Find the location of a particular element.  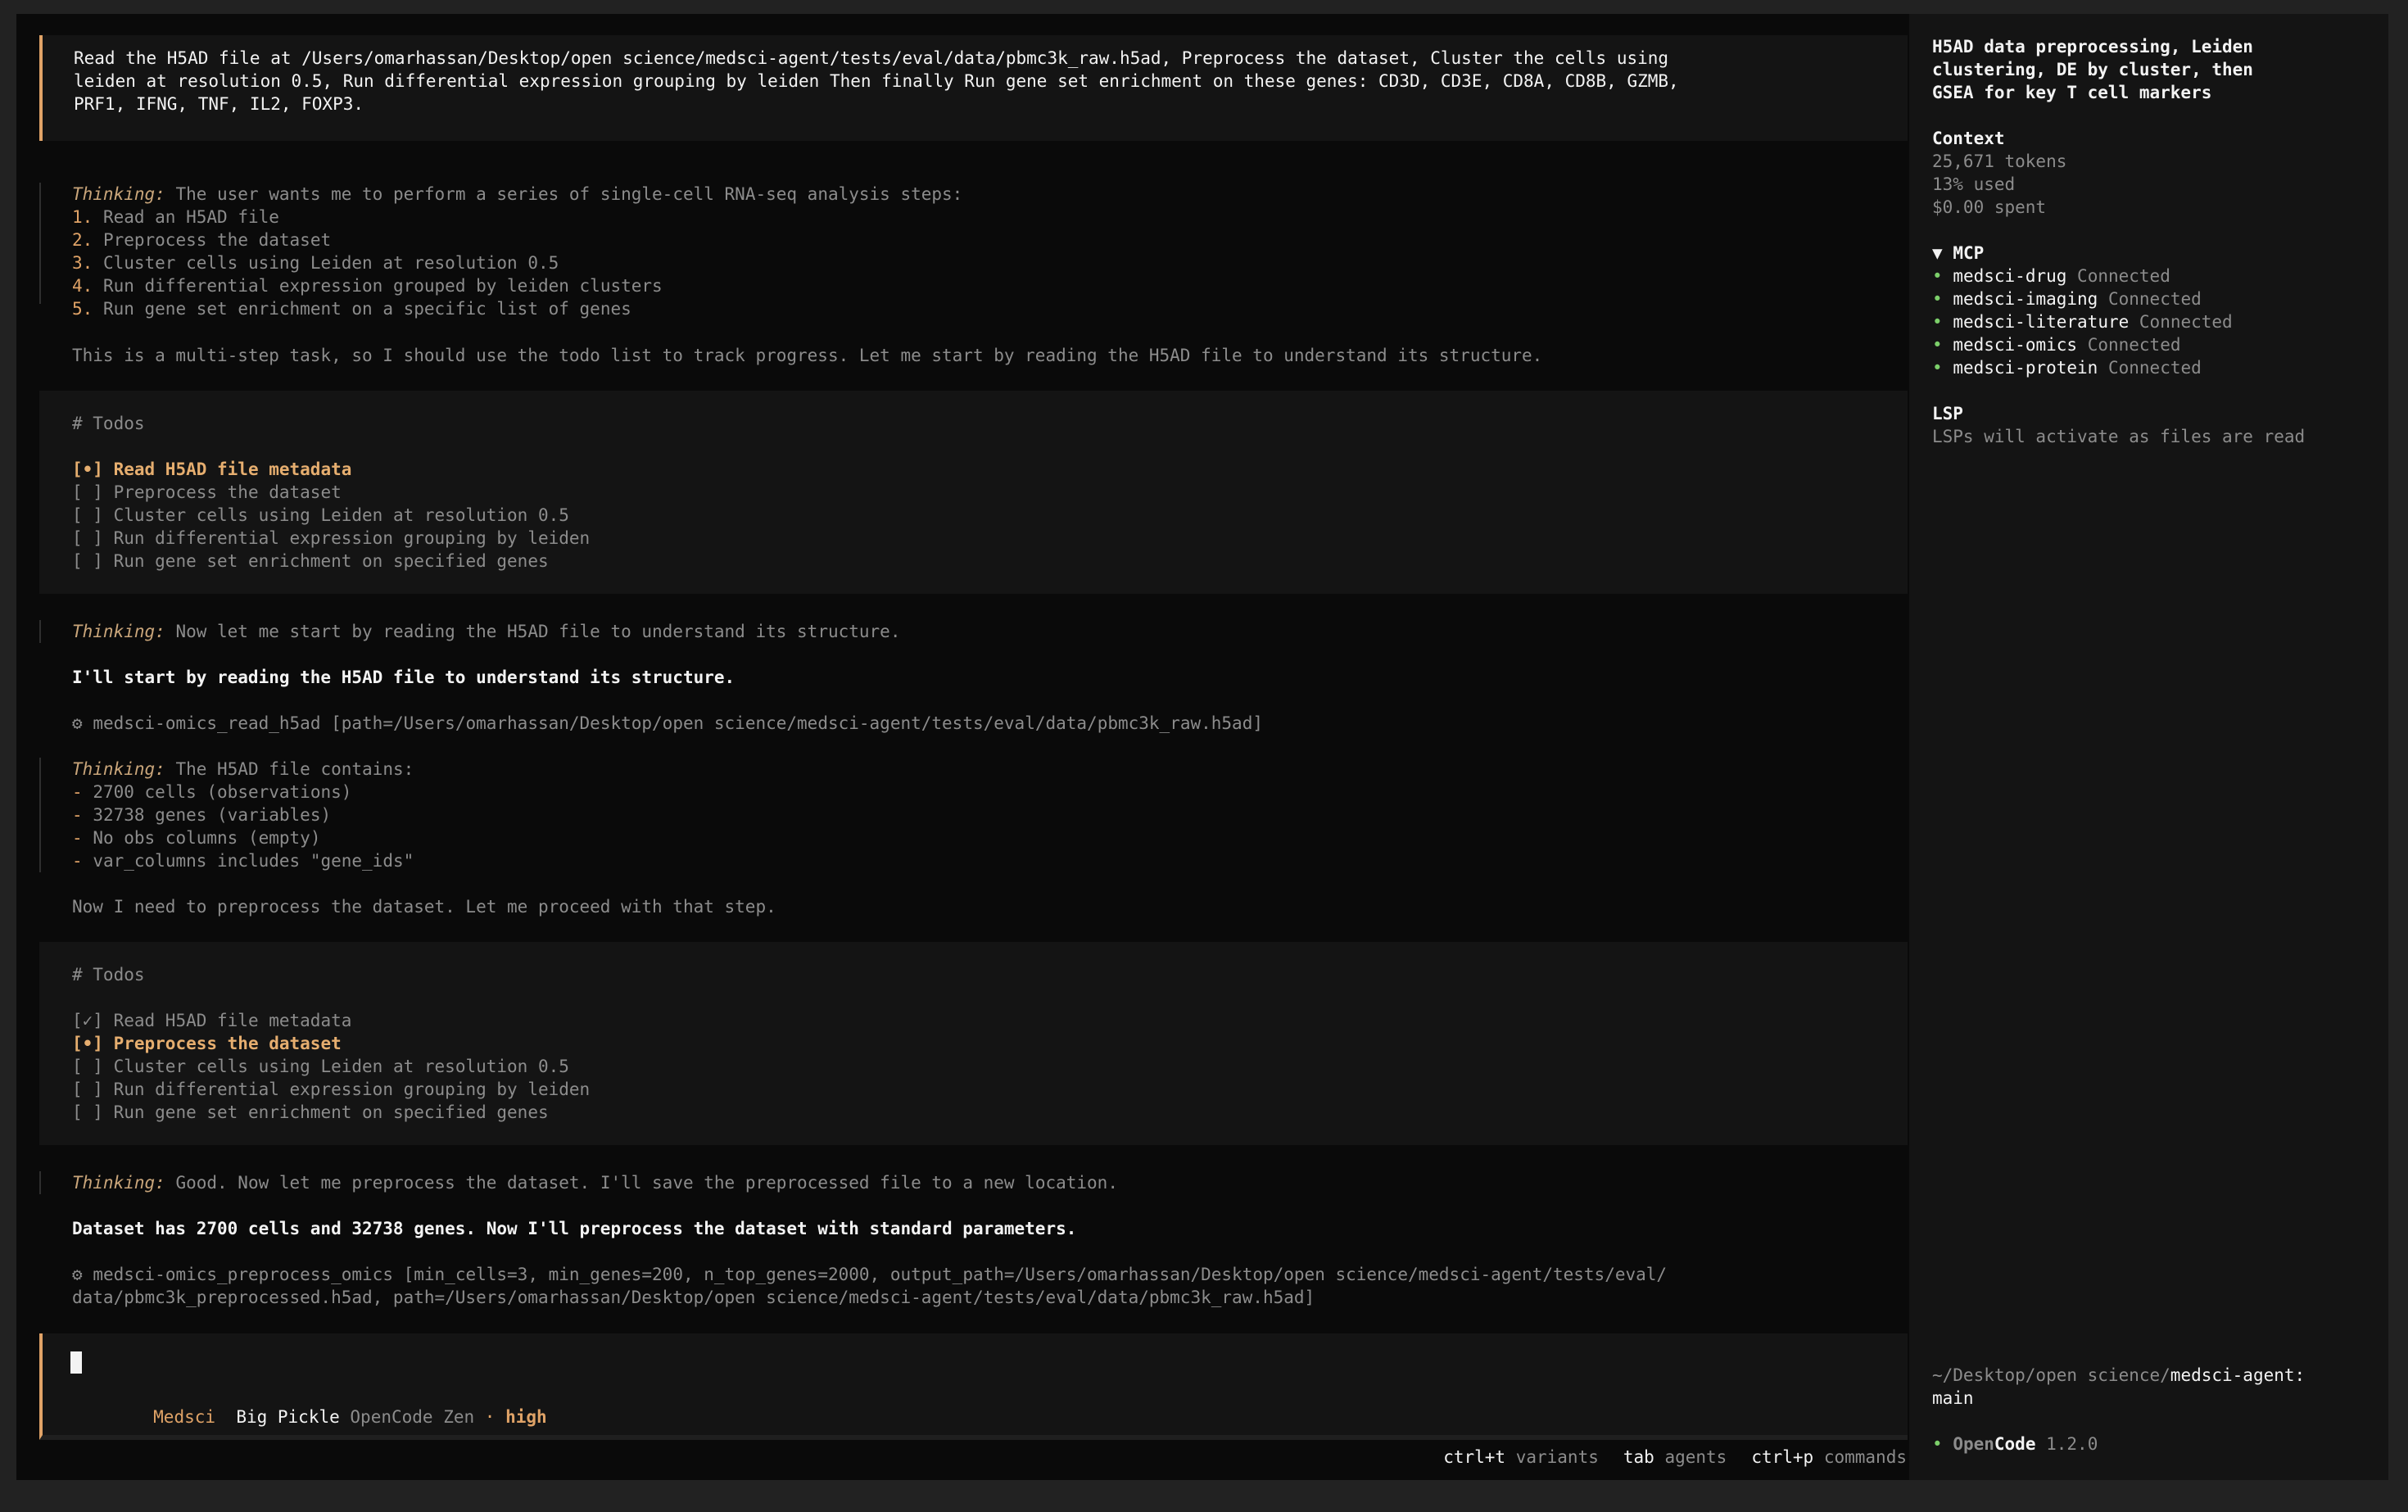

step-number: 5. is located at coordinates (82, 309).